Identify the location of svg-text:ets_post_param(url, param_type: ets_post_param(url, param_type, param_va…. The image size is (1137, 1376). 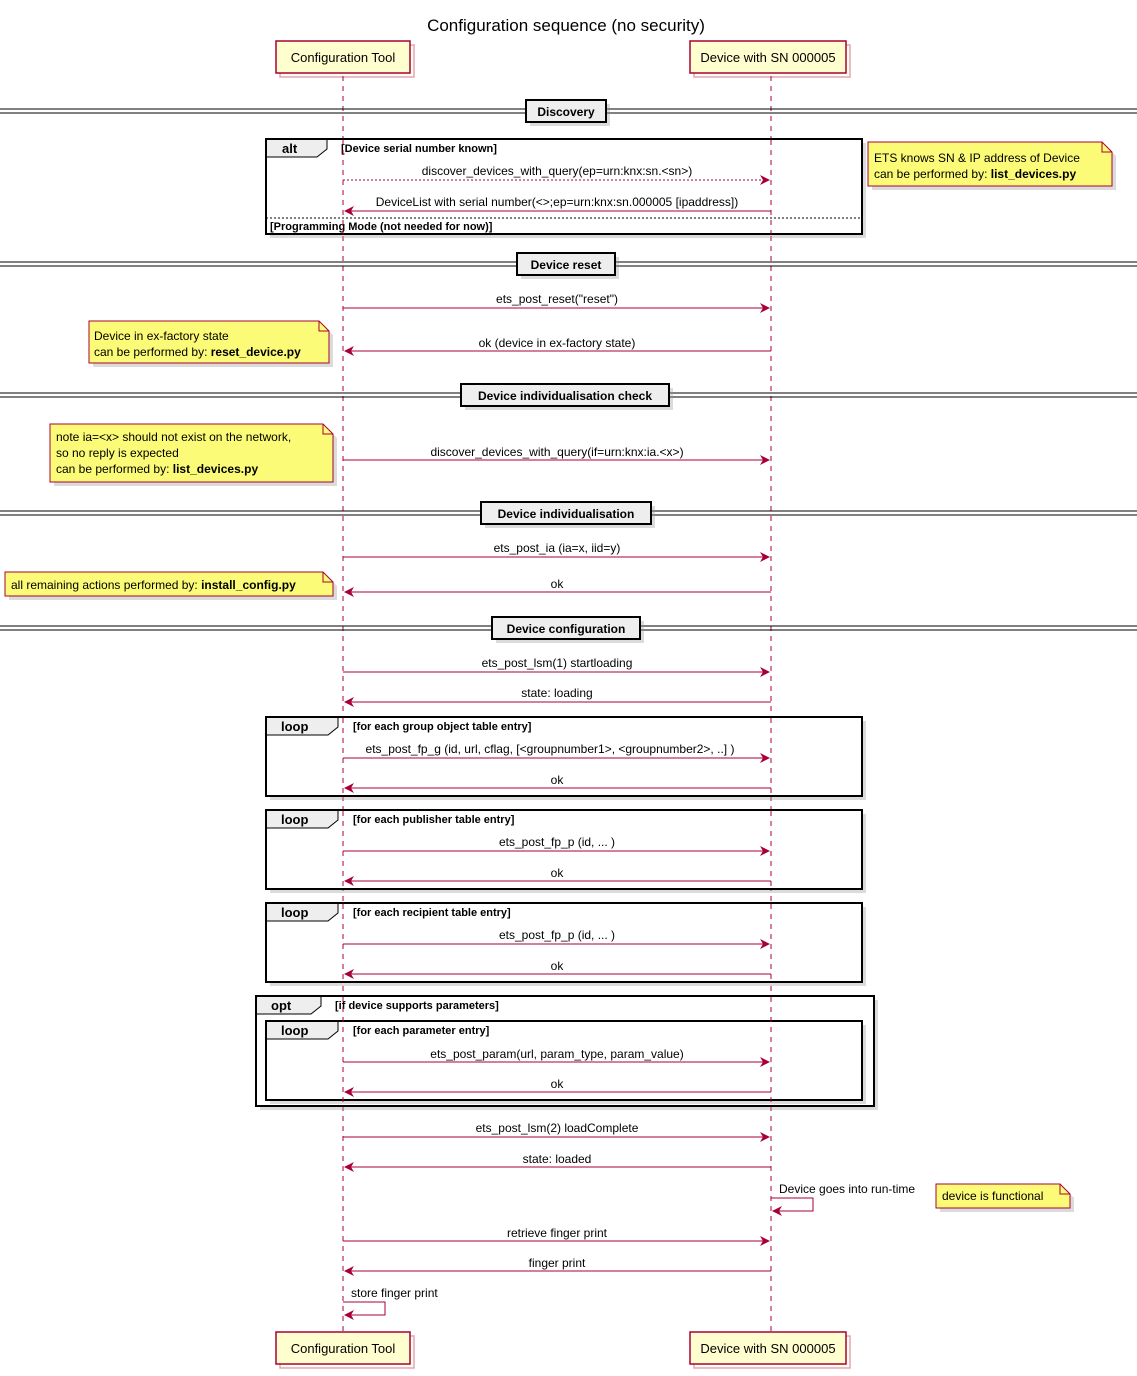
(556, 1054).